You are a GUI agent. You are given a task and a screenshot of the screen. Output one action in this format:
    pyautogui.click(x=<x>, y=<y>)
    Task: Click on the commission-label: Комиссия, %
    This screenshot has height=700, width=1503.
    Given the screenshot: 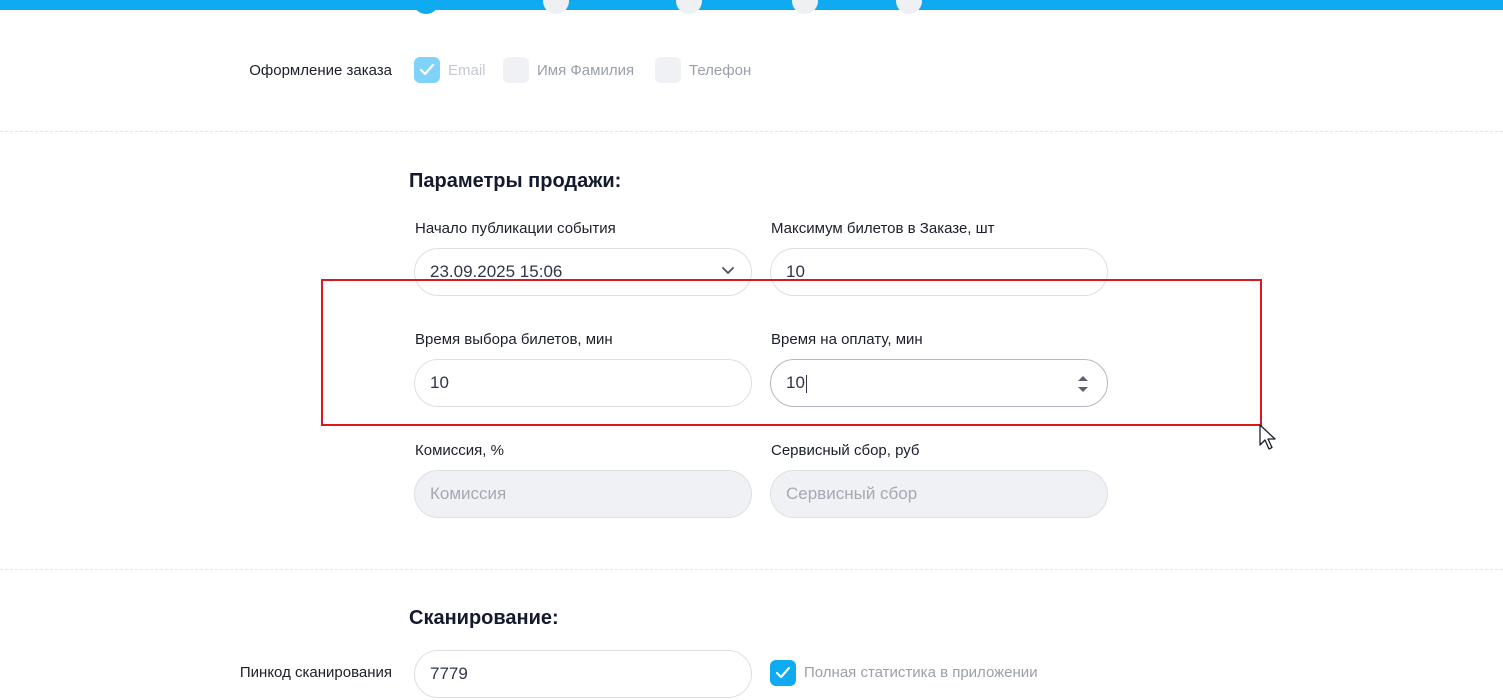 What is the action you would take?
    pyautogui.click(x=459, y=450)
    